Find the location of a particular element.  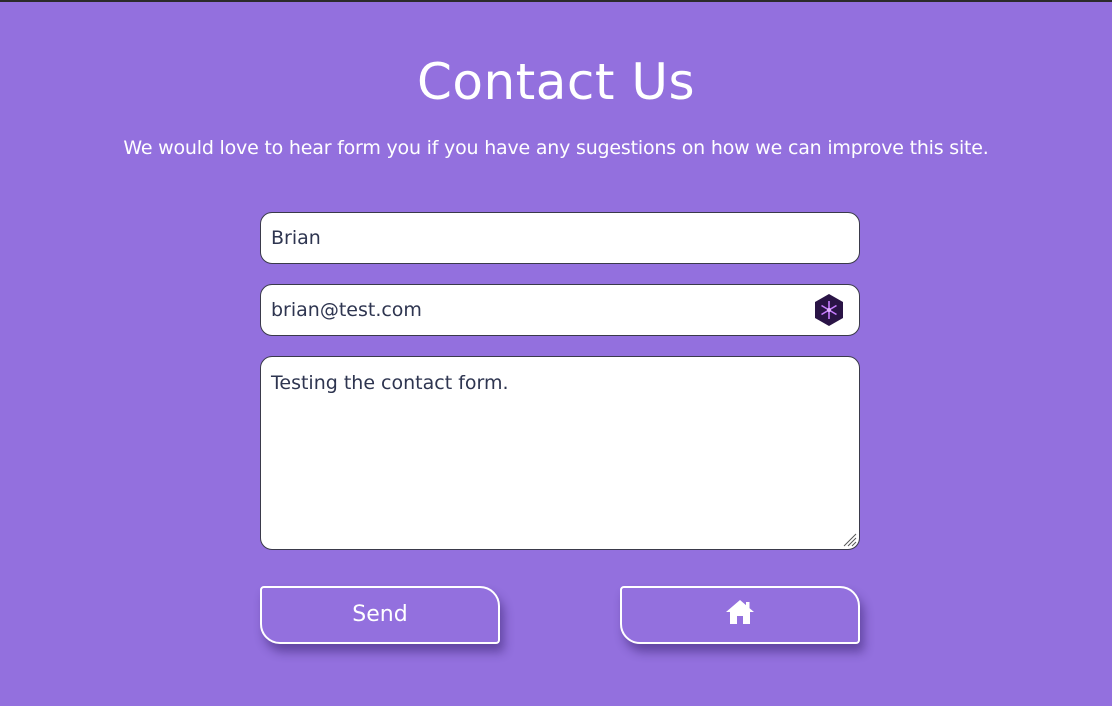

email-field-wrapper is located at coordinates (560, 310).